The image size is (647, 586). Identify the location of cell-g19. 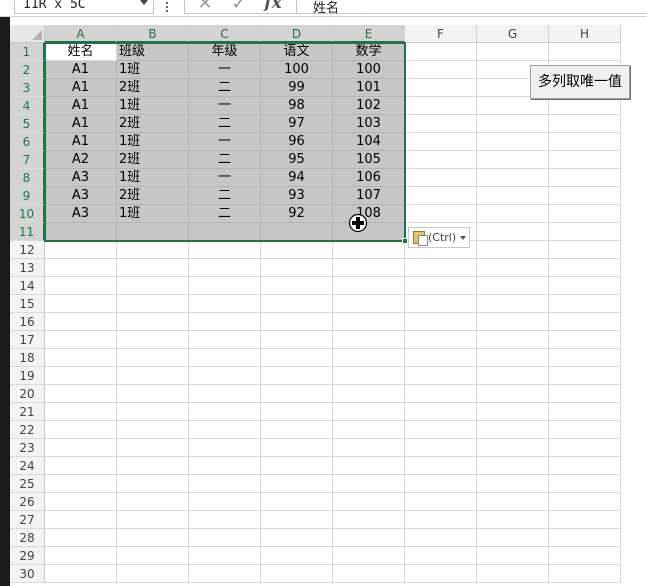
(513, 376).